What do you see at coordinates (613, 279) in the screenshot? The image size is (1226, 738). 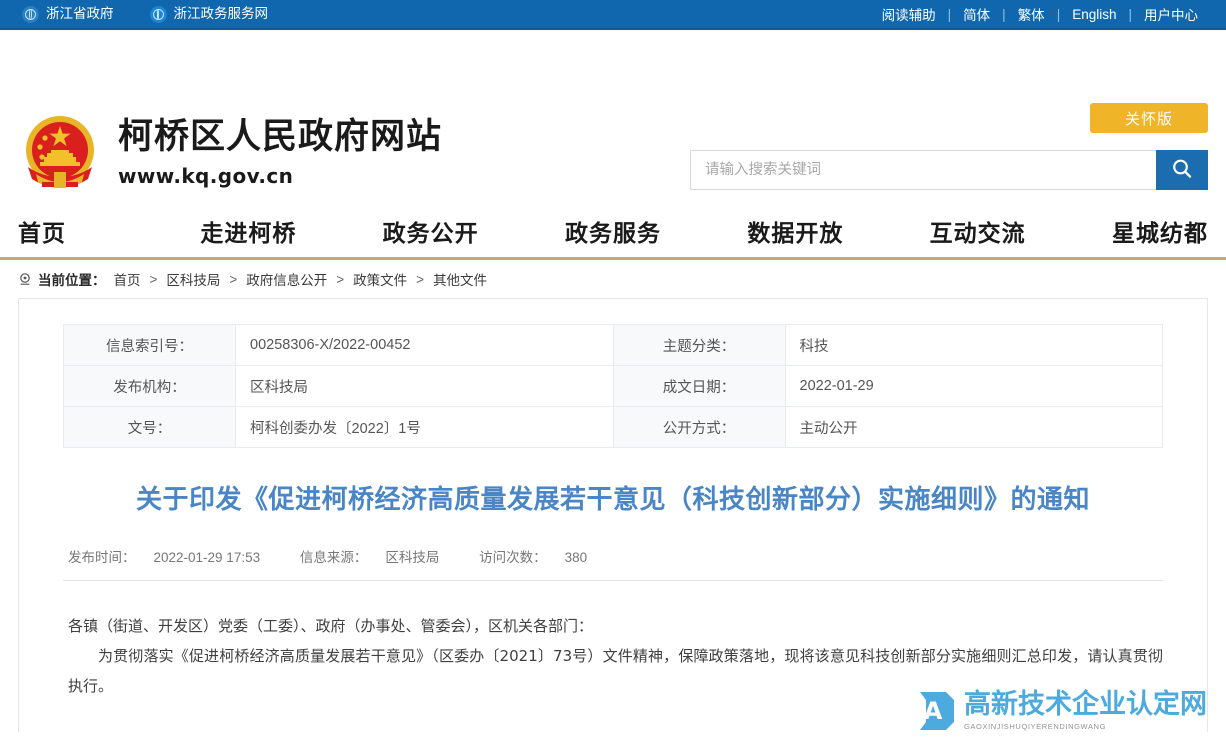 I see `breadcrumb: 当前位置： 首页 > 区科技局 > 政府信息公开 > 政策文件 > 其他文件` at bounding box center [613, 279].